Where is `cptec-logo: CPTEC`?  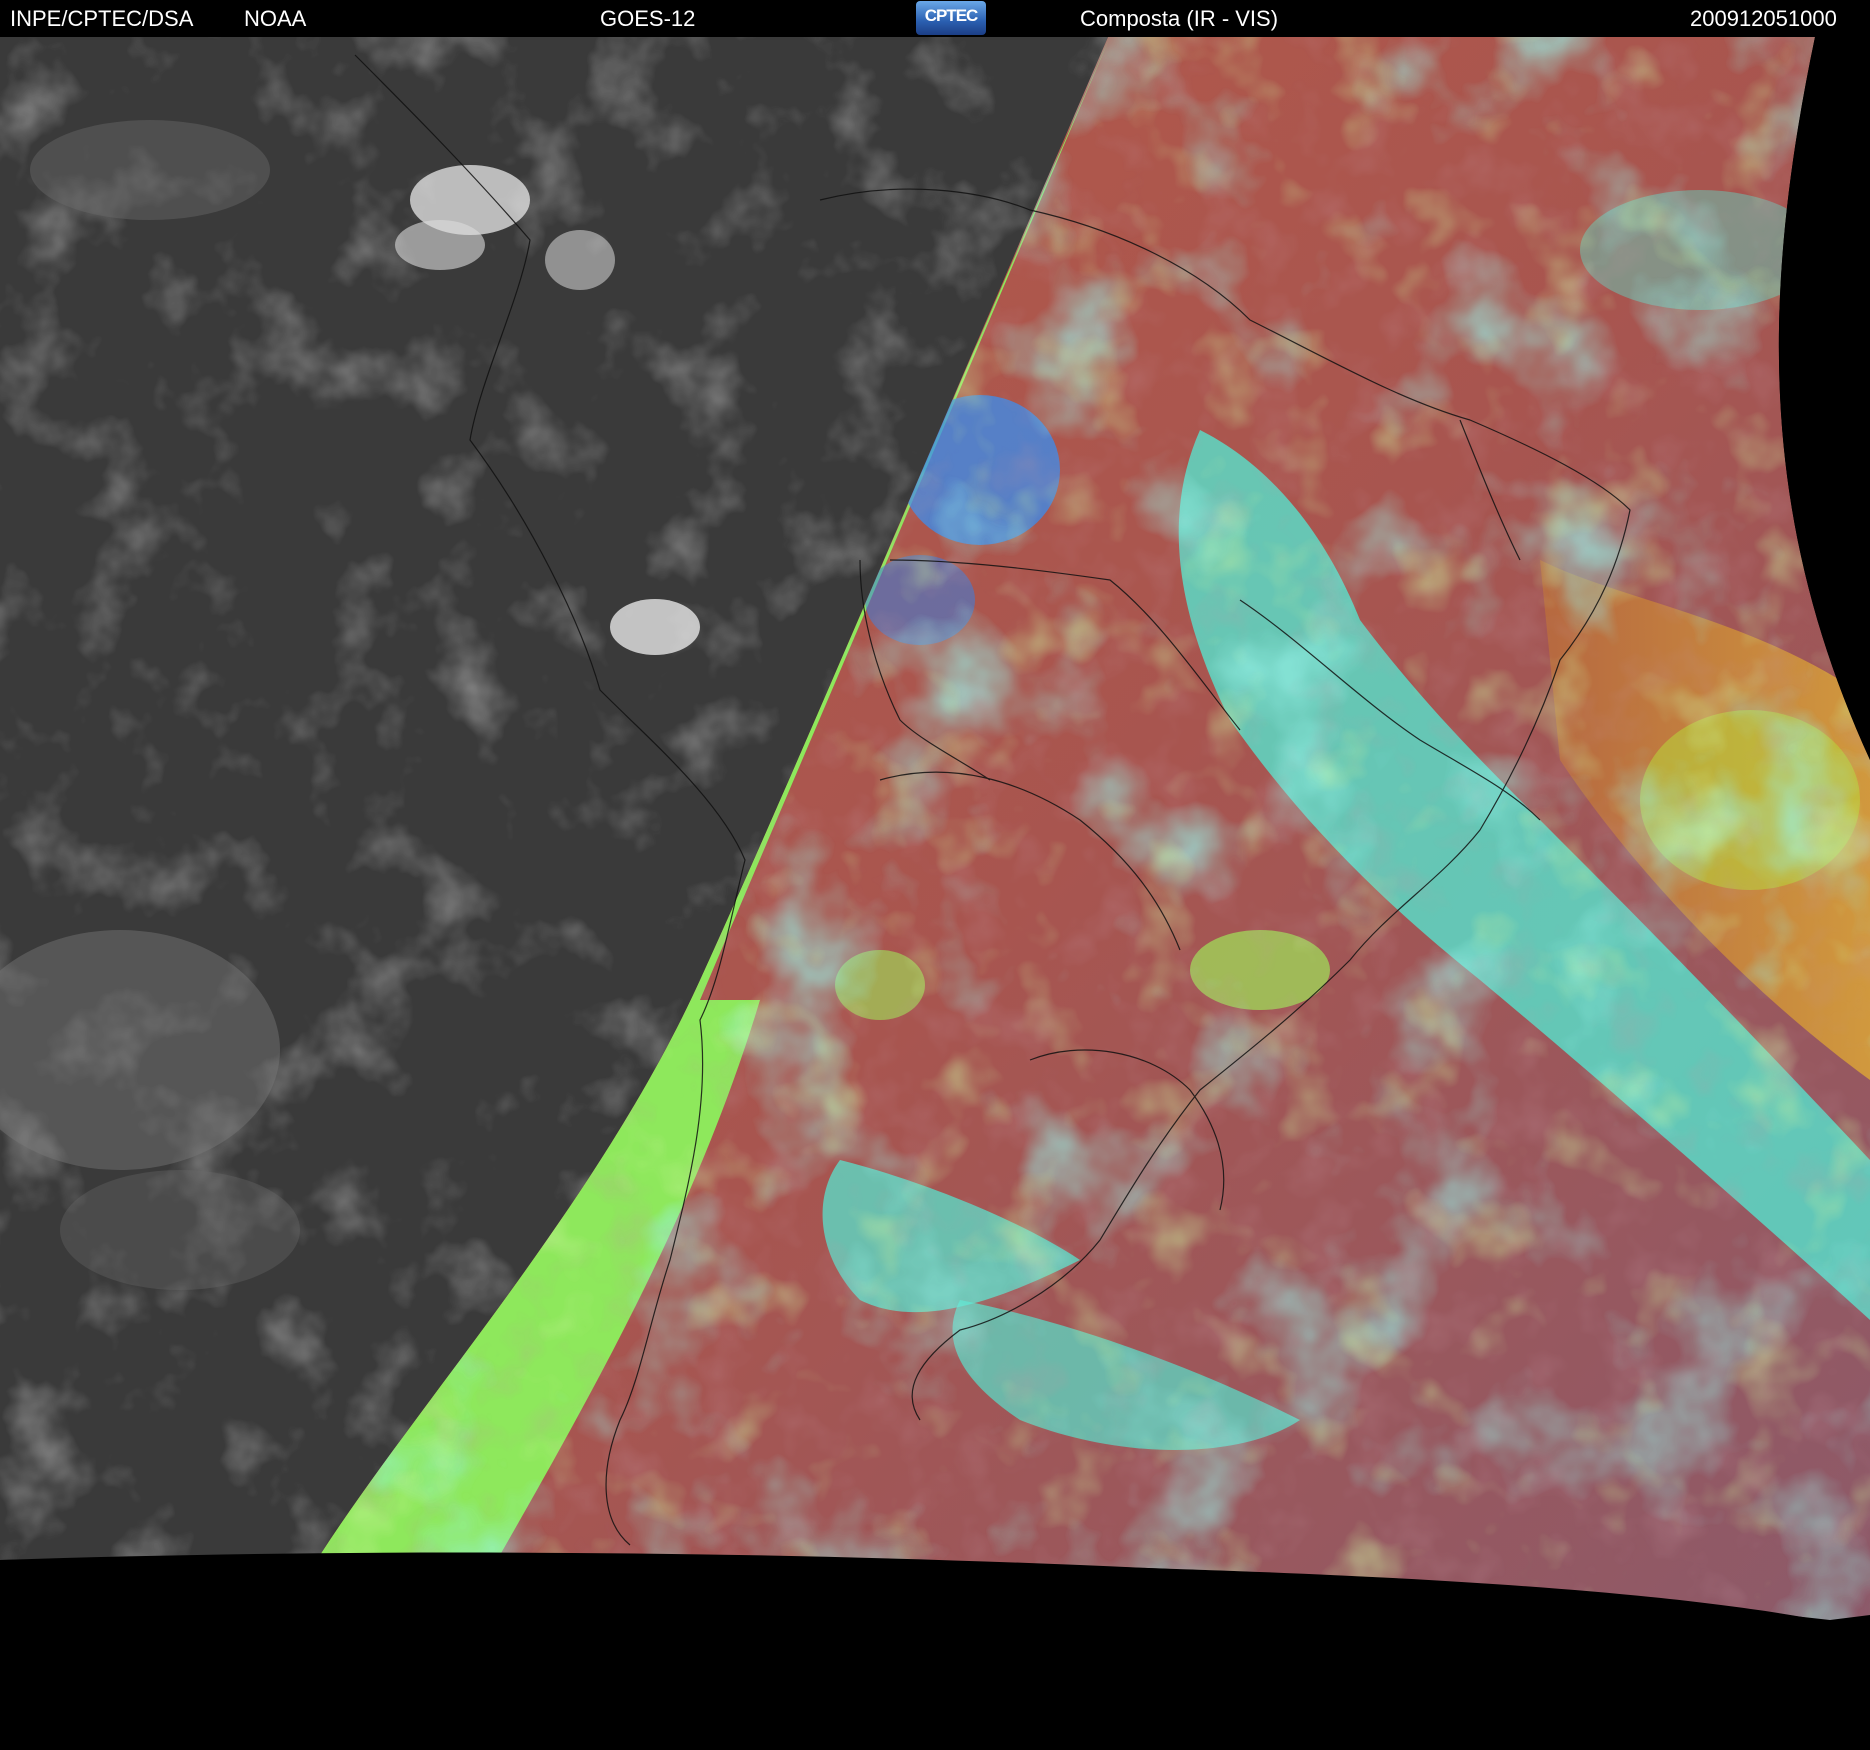
cptec-logo: CPTEC is located at coordinates (951, 18).